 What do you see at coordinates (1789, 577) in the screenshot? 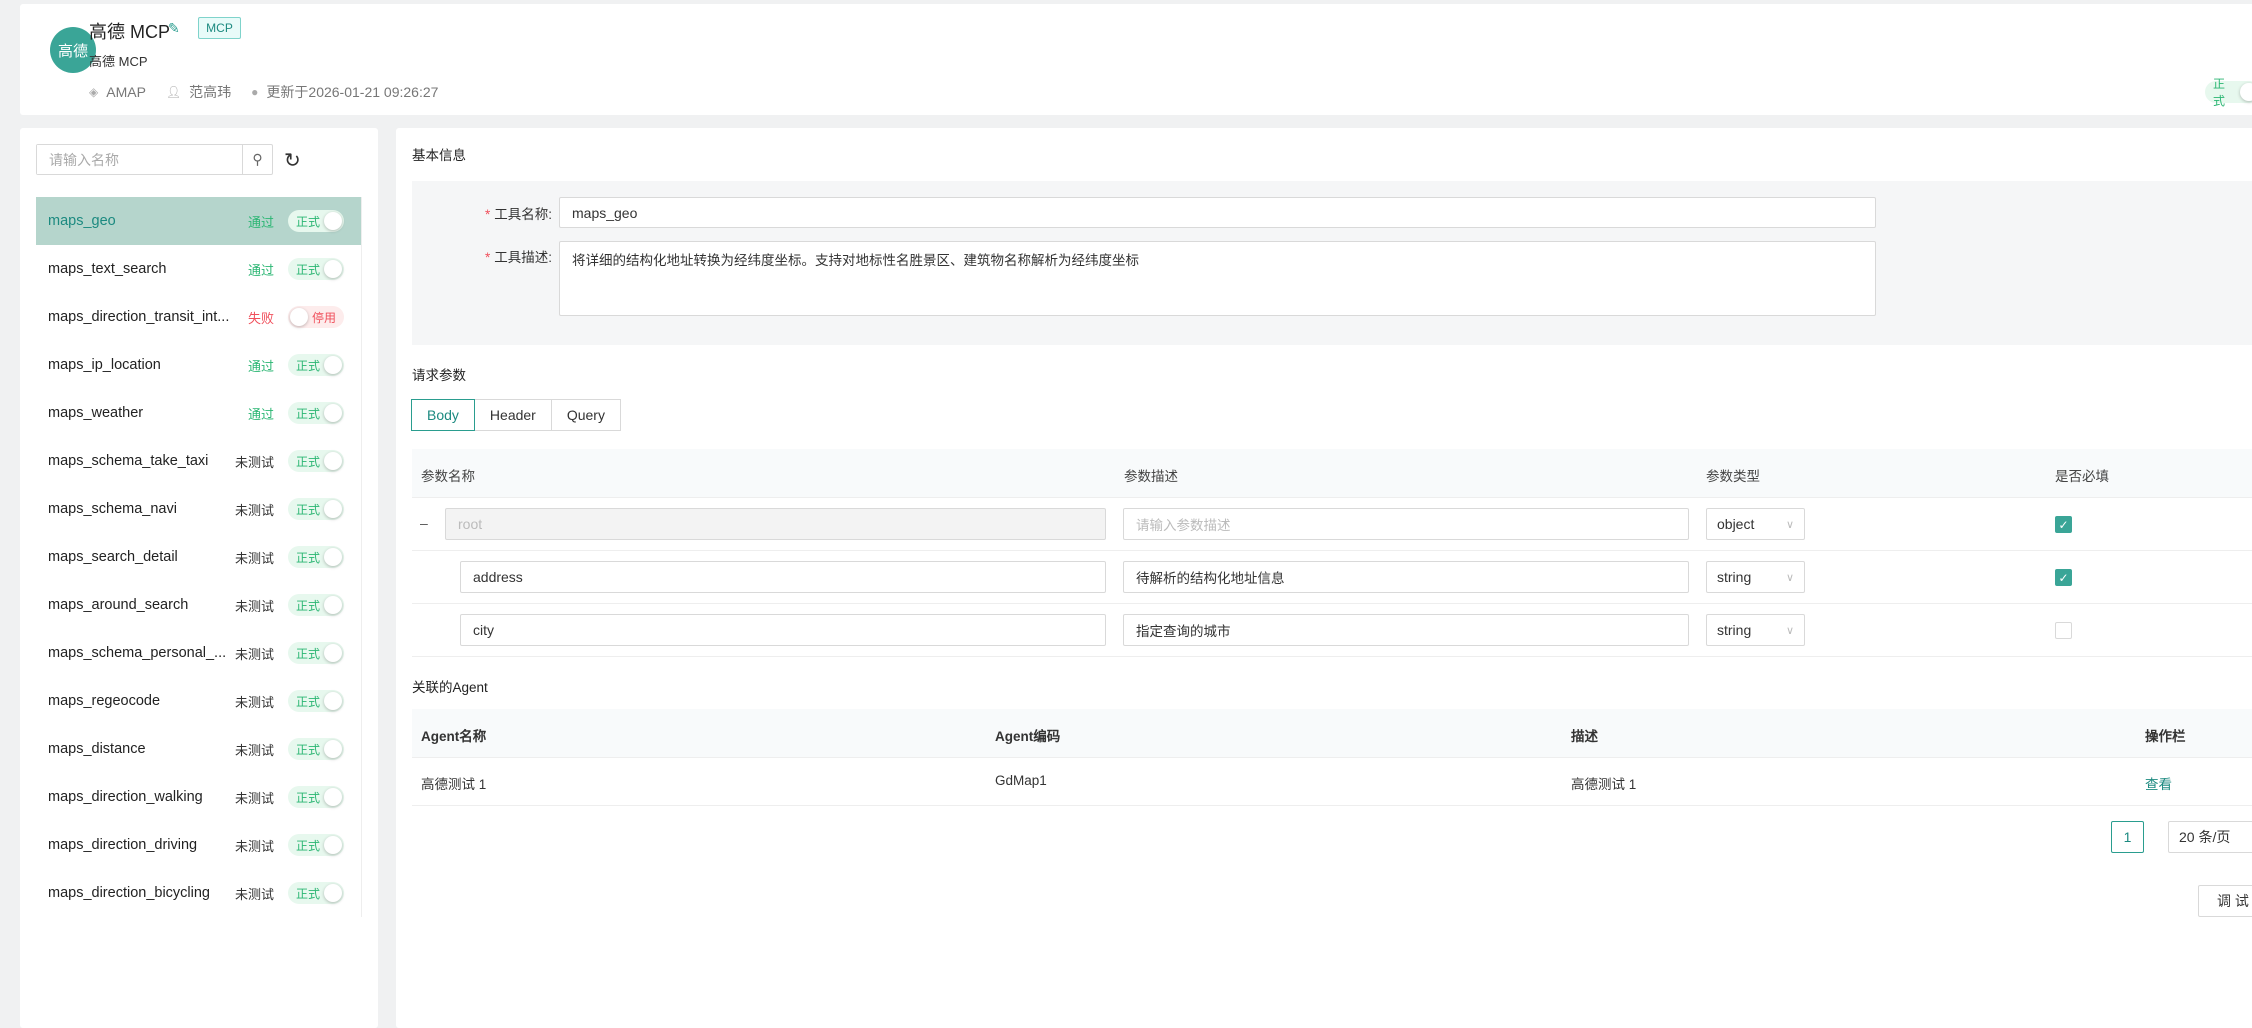
I see `chevron-down-icon: ∨` at bounding box center [1789, 577].